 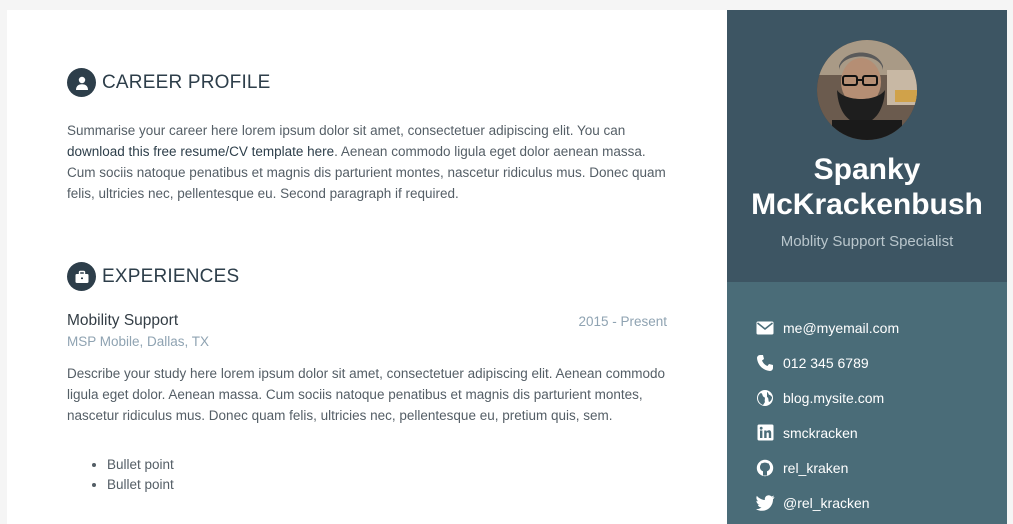 What do you see at coordinates (765, 503) in the screenshot?
I see `twitter-icon` at bounding box center [765, 503].